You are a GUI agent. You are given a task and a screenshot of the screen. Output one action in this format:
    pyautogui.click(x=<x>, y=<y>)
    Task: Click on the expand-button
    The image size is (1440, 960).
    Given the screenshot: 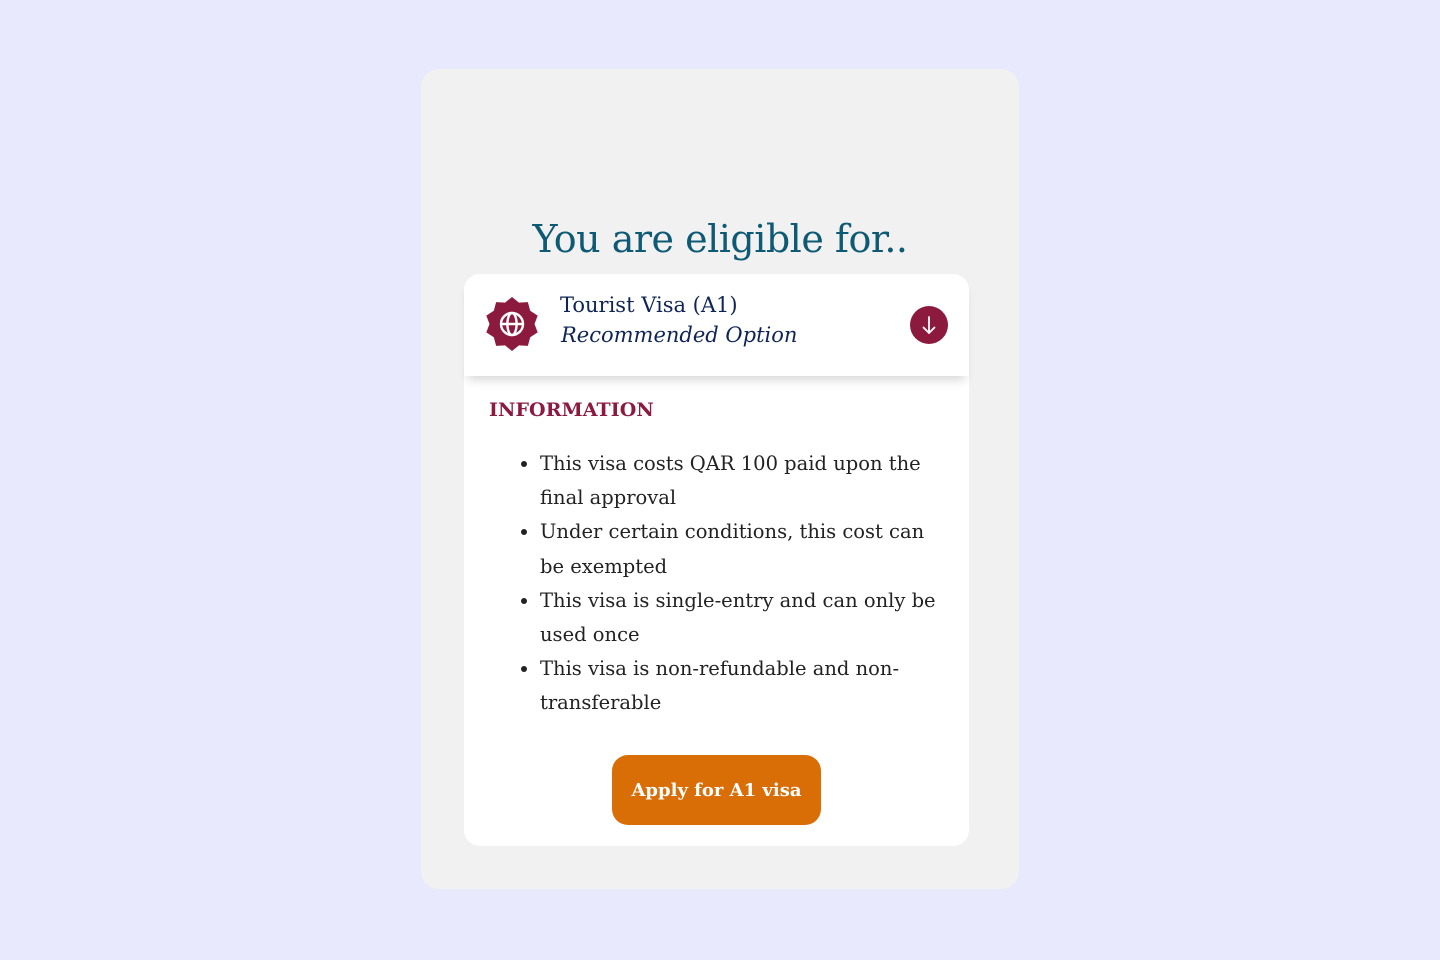 What is the action you would take?
    pyautogui.click(x=929, y=325)
    